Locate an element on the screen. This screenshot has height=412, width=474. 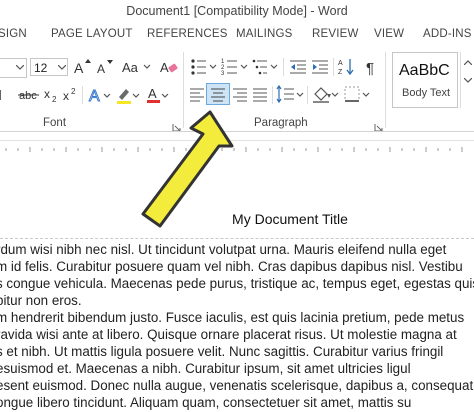
text-effects-icon: A is located at coordinates (100, 95).